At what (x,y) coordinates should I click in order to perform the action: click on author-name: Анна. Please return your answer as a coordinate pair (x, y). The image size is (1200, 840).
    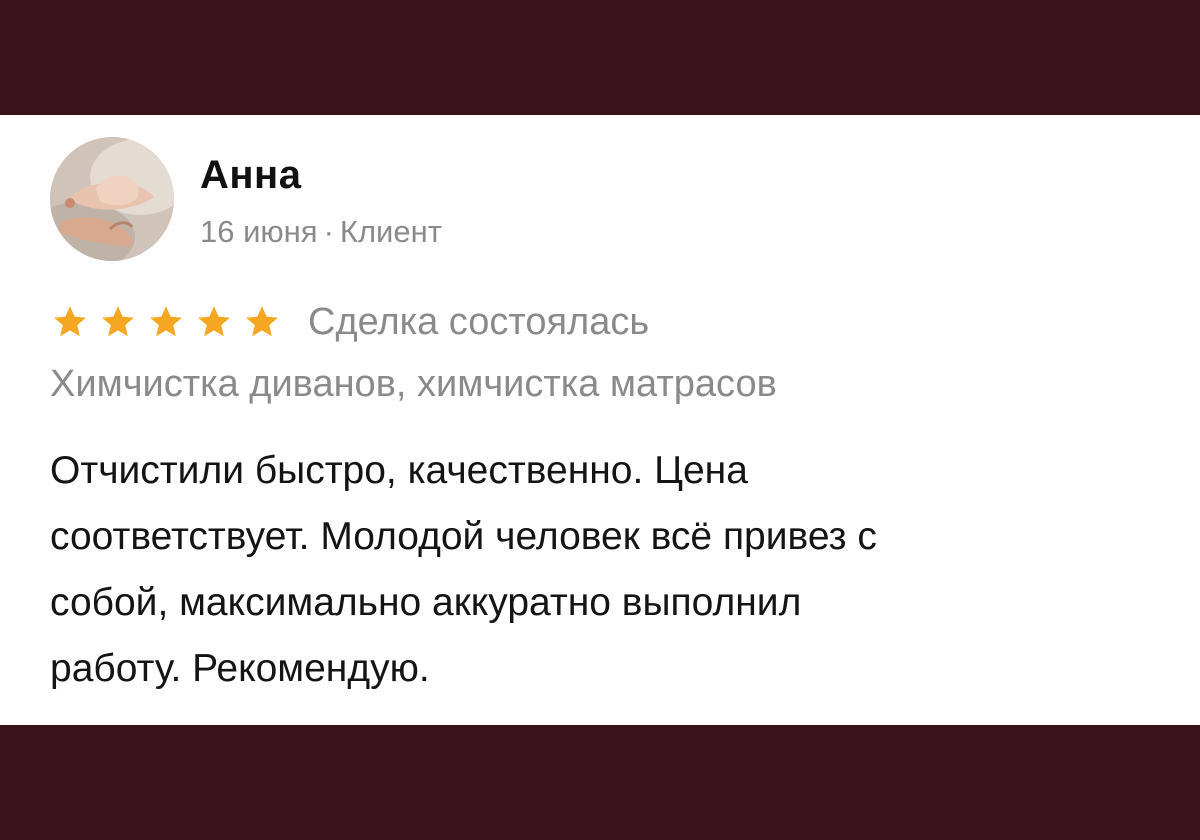
    Looking at the image, I should click on (251, 175).